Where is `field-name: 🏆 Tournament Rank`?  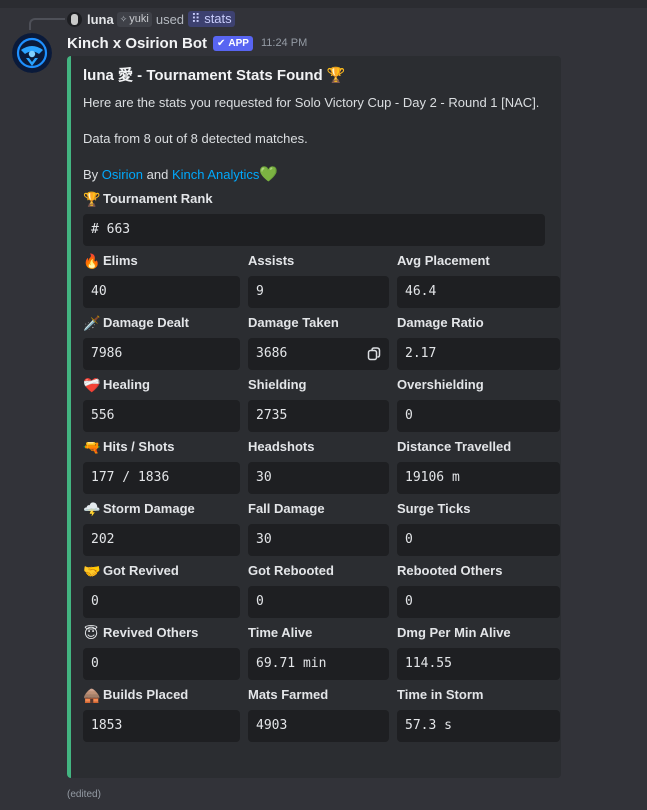 field-name: 🏆 Tournament Rank is located at coordinates (314, 199).